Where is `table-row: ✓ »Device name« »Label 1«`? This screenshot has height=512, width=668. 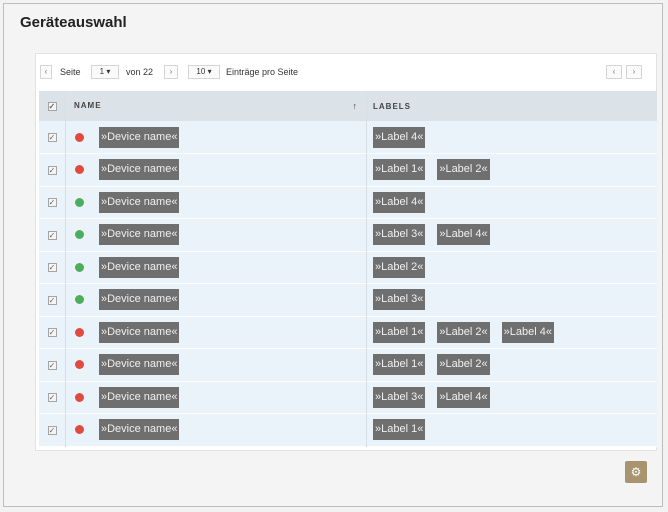 table-row: ✓ »Device name« »Label 1« is located at coordinates (348, 429).